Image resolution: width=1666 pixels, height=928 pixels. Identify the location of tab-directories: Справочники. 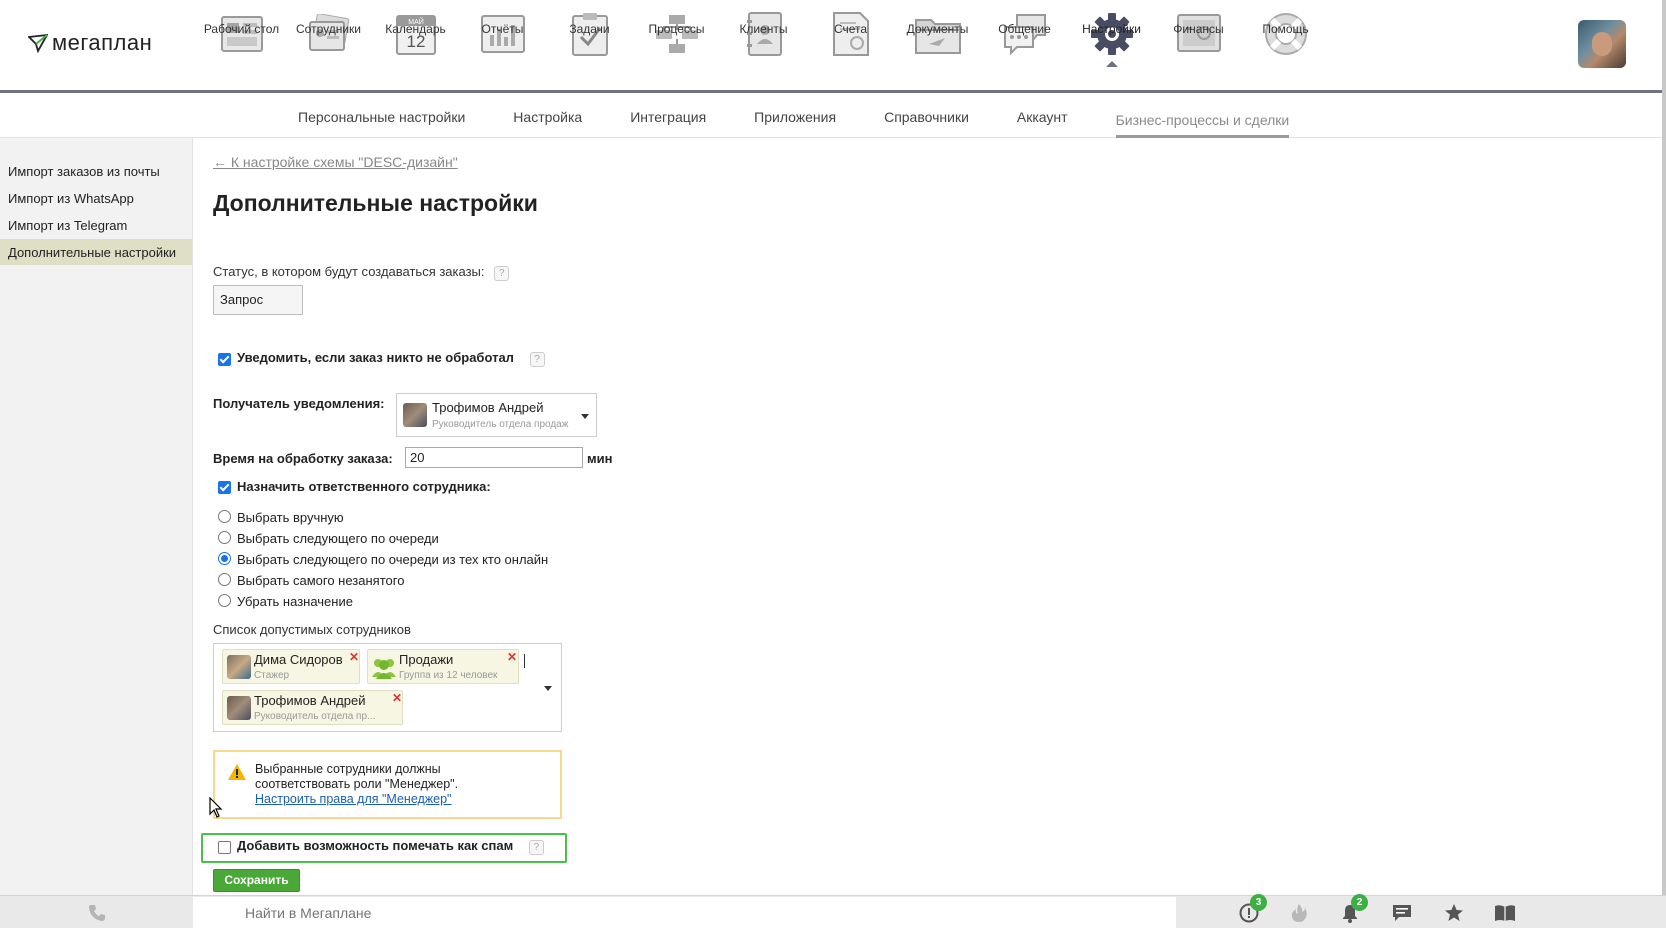
(926, 117).